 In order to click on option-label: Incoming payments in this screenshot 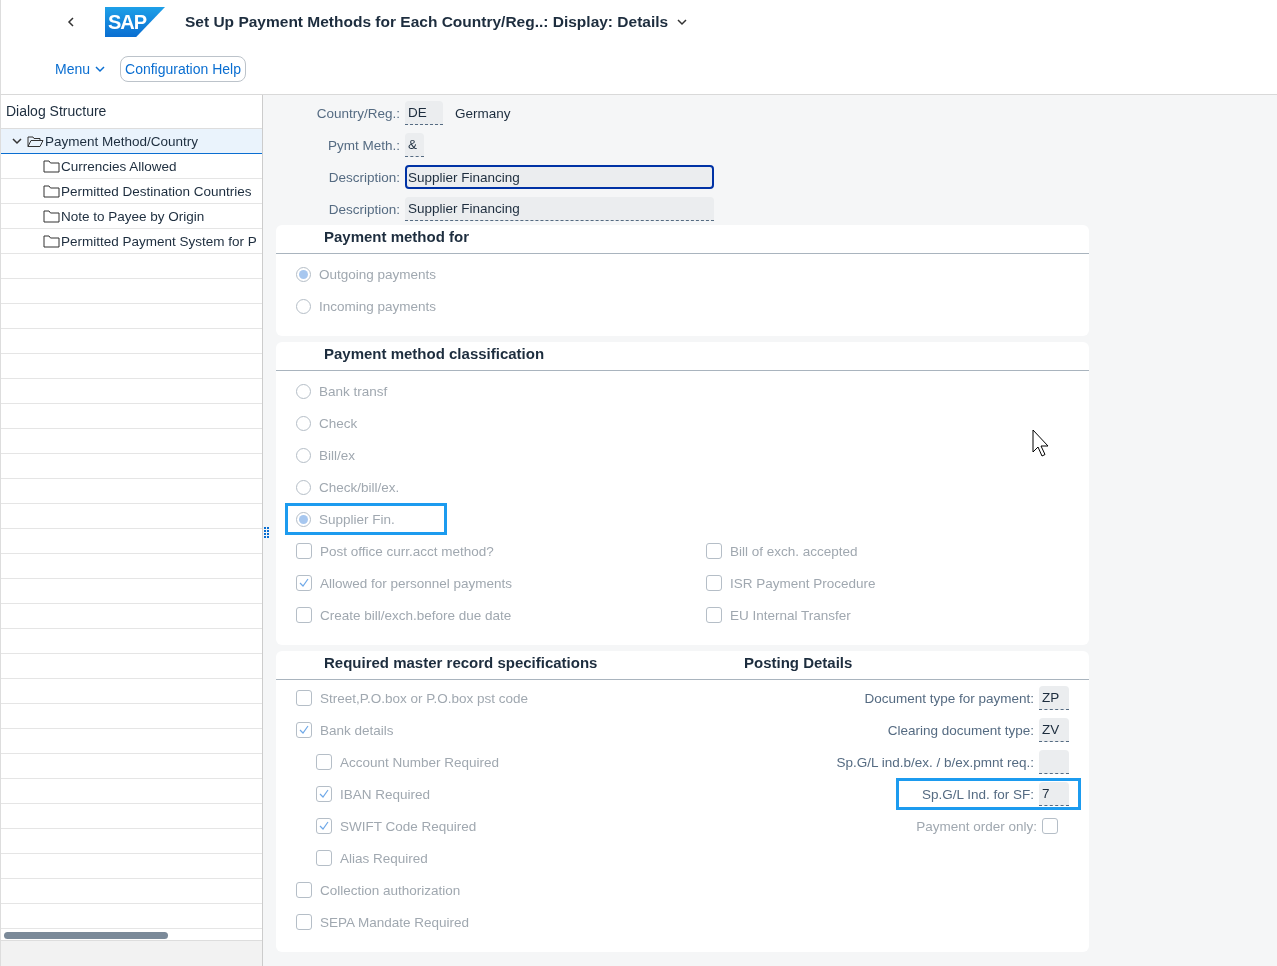, I will do `click(378, 306)`.